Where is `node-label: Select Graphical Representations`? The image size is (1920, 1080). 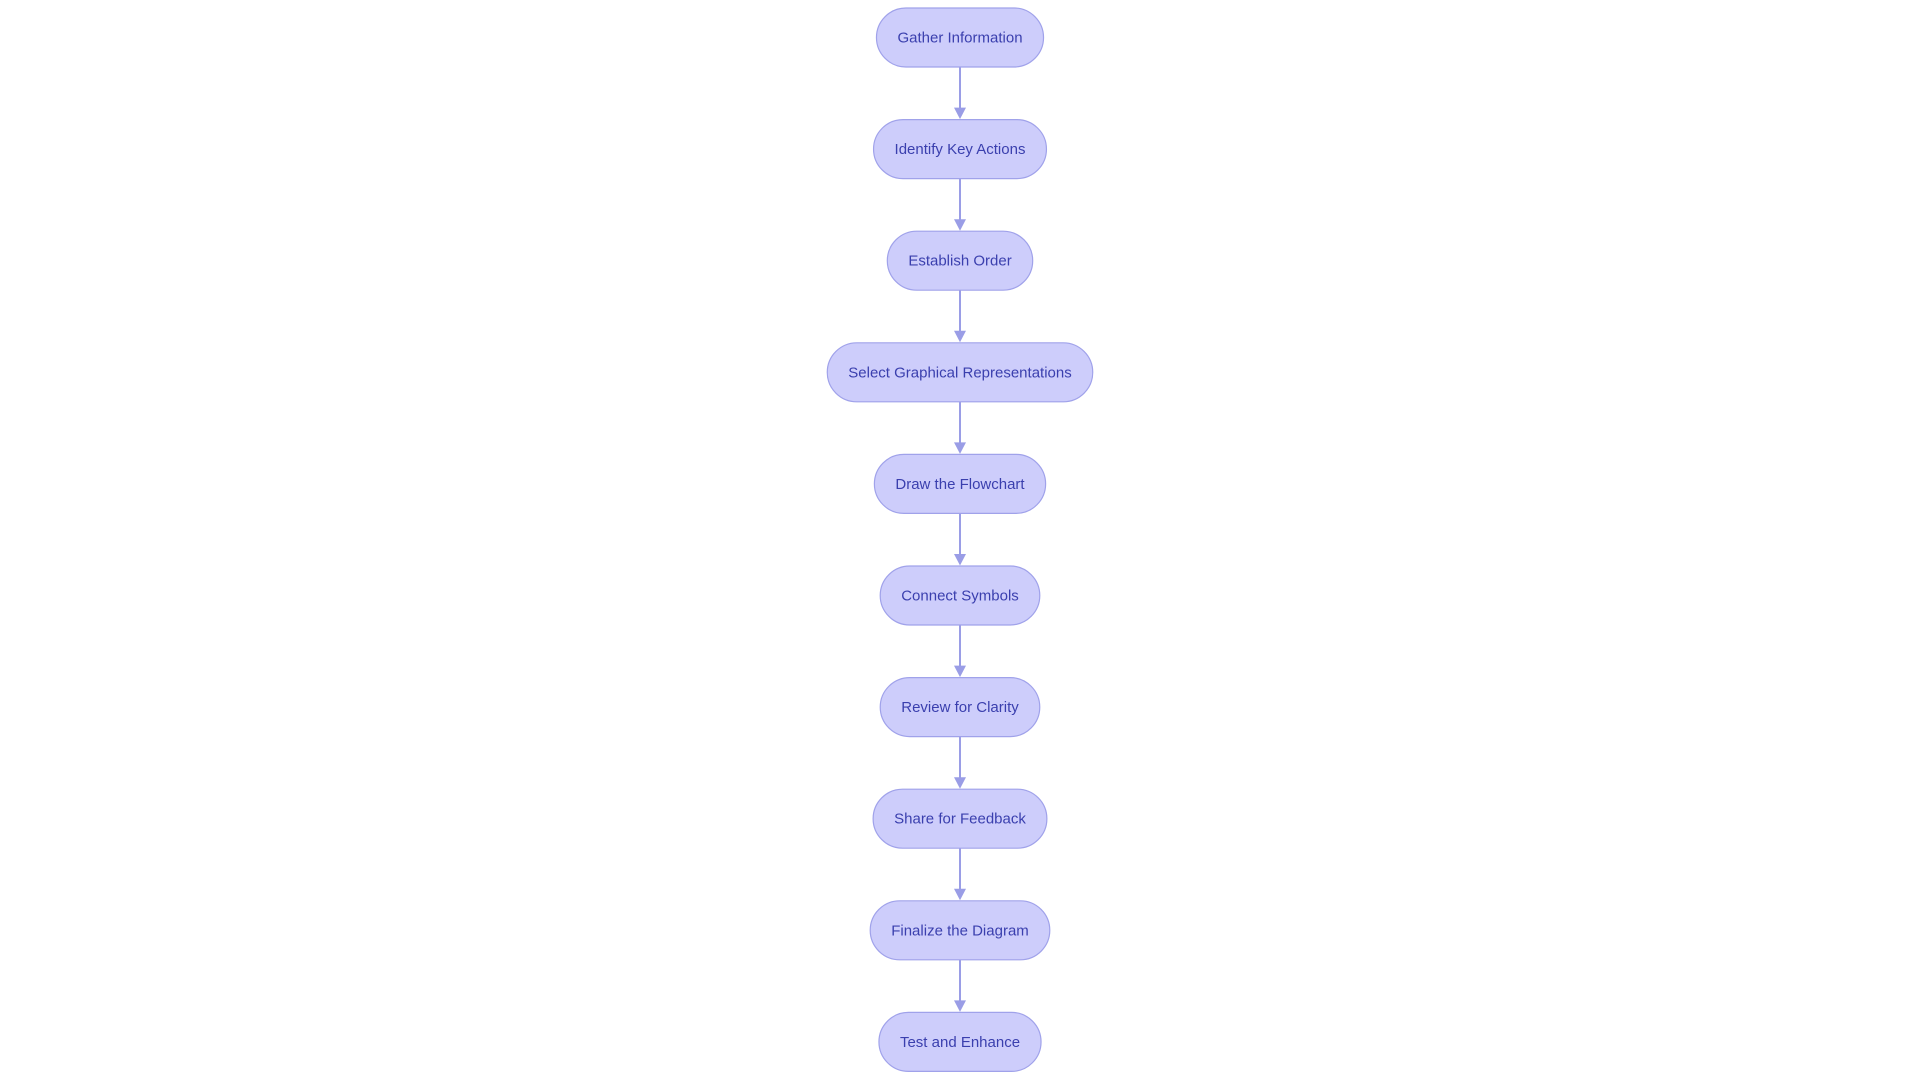 node-label: Select Graphical Representations is located at coordinates (959, 372).